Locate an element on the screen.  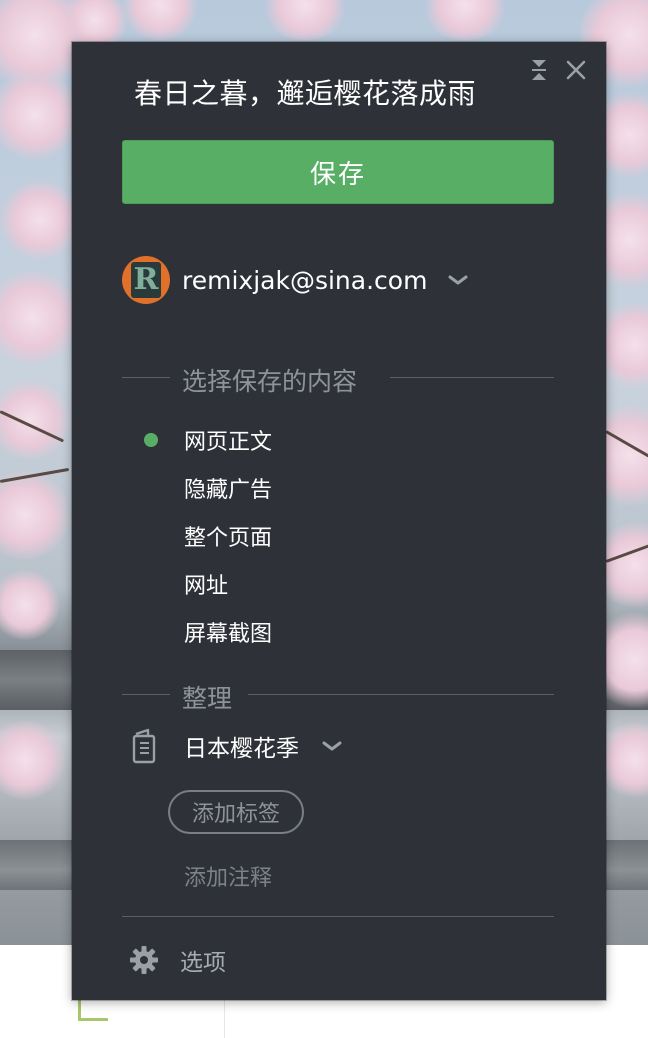
option-article: 网页正文 is located at coordinates (294, 440).